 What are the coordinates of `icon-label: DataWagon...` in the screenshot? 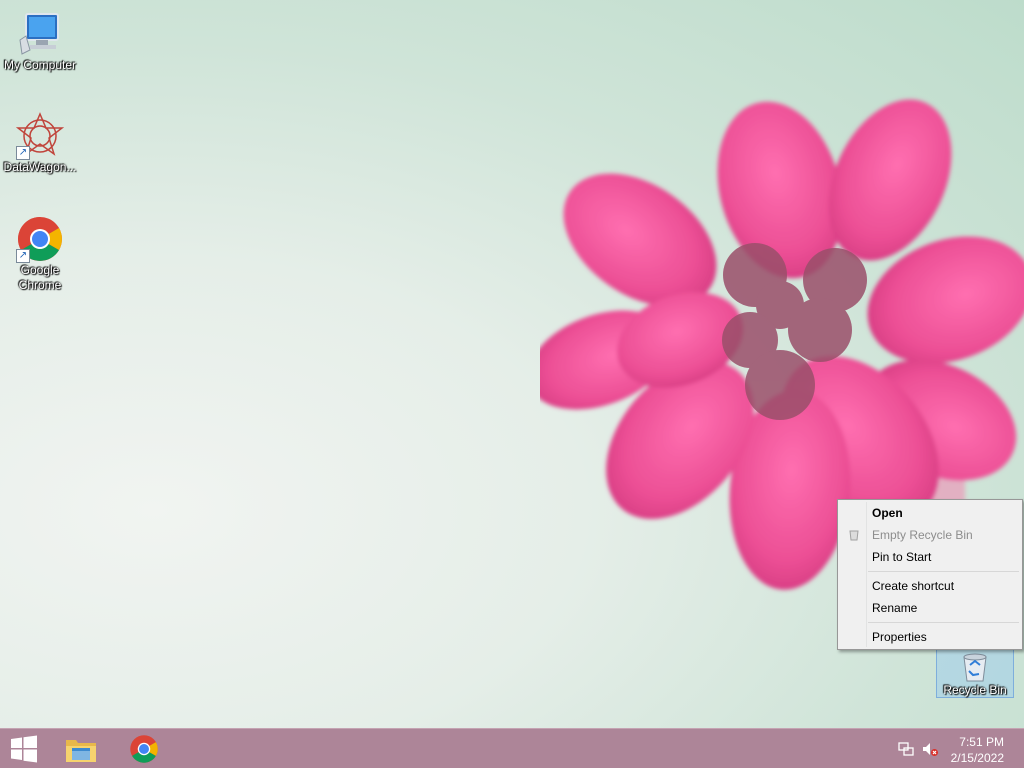 It's located at (40, 167).